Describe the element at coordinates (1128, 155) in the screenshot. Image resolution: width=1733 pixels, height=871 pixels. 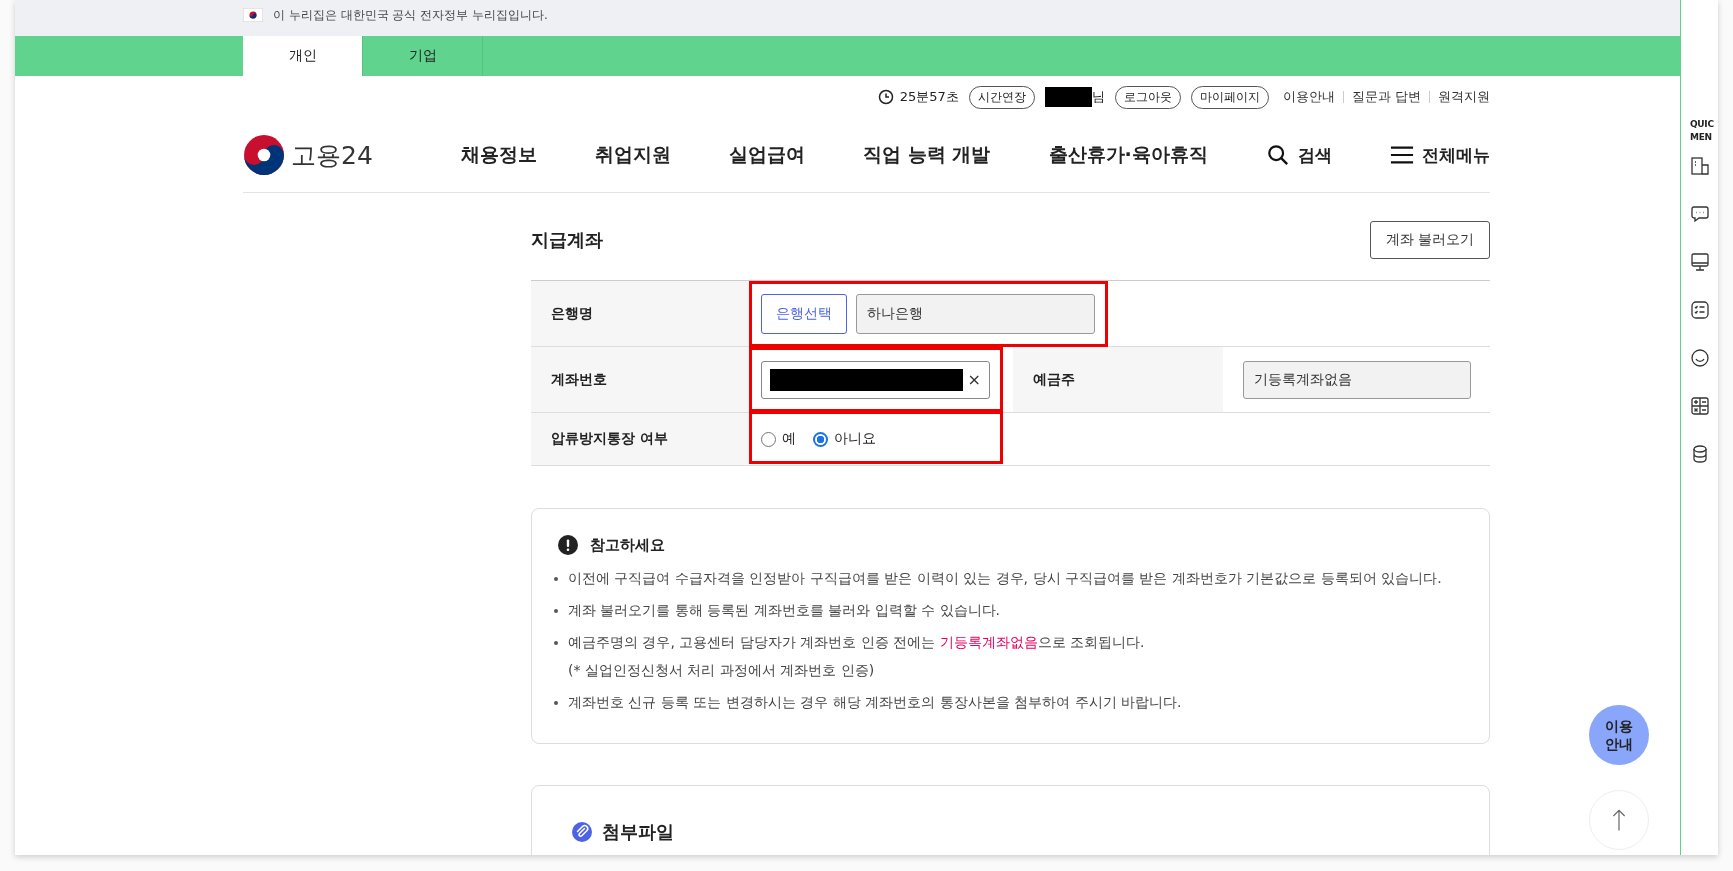
I see `nav-item: 출산휴가·육아휴직` at that location.